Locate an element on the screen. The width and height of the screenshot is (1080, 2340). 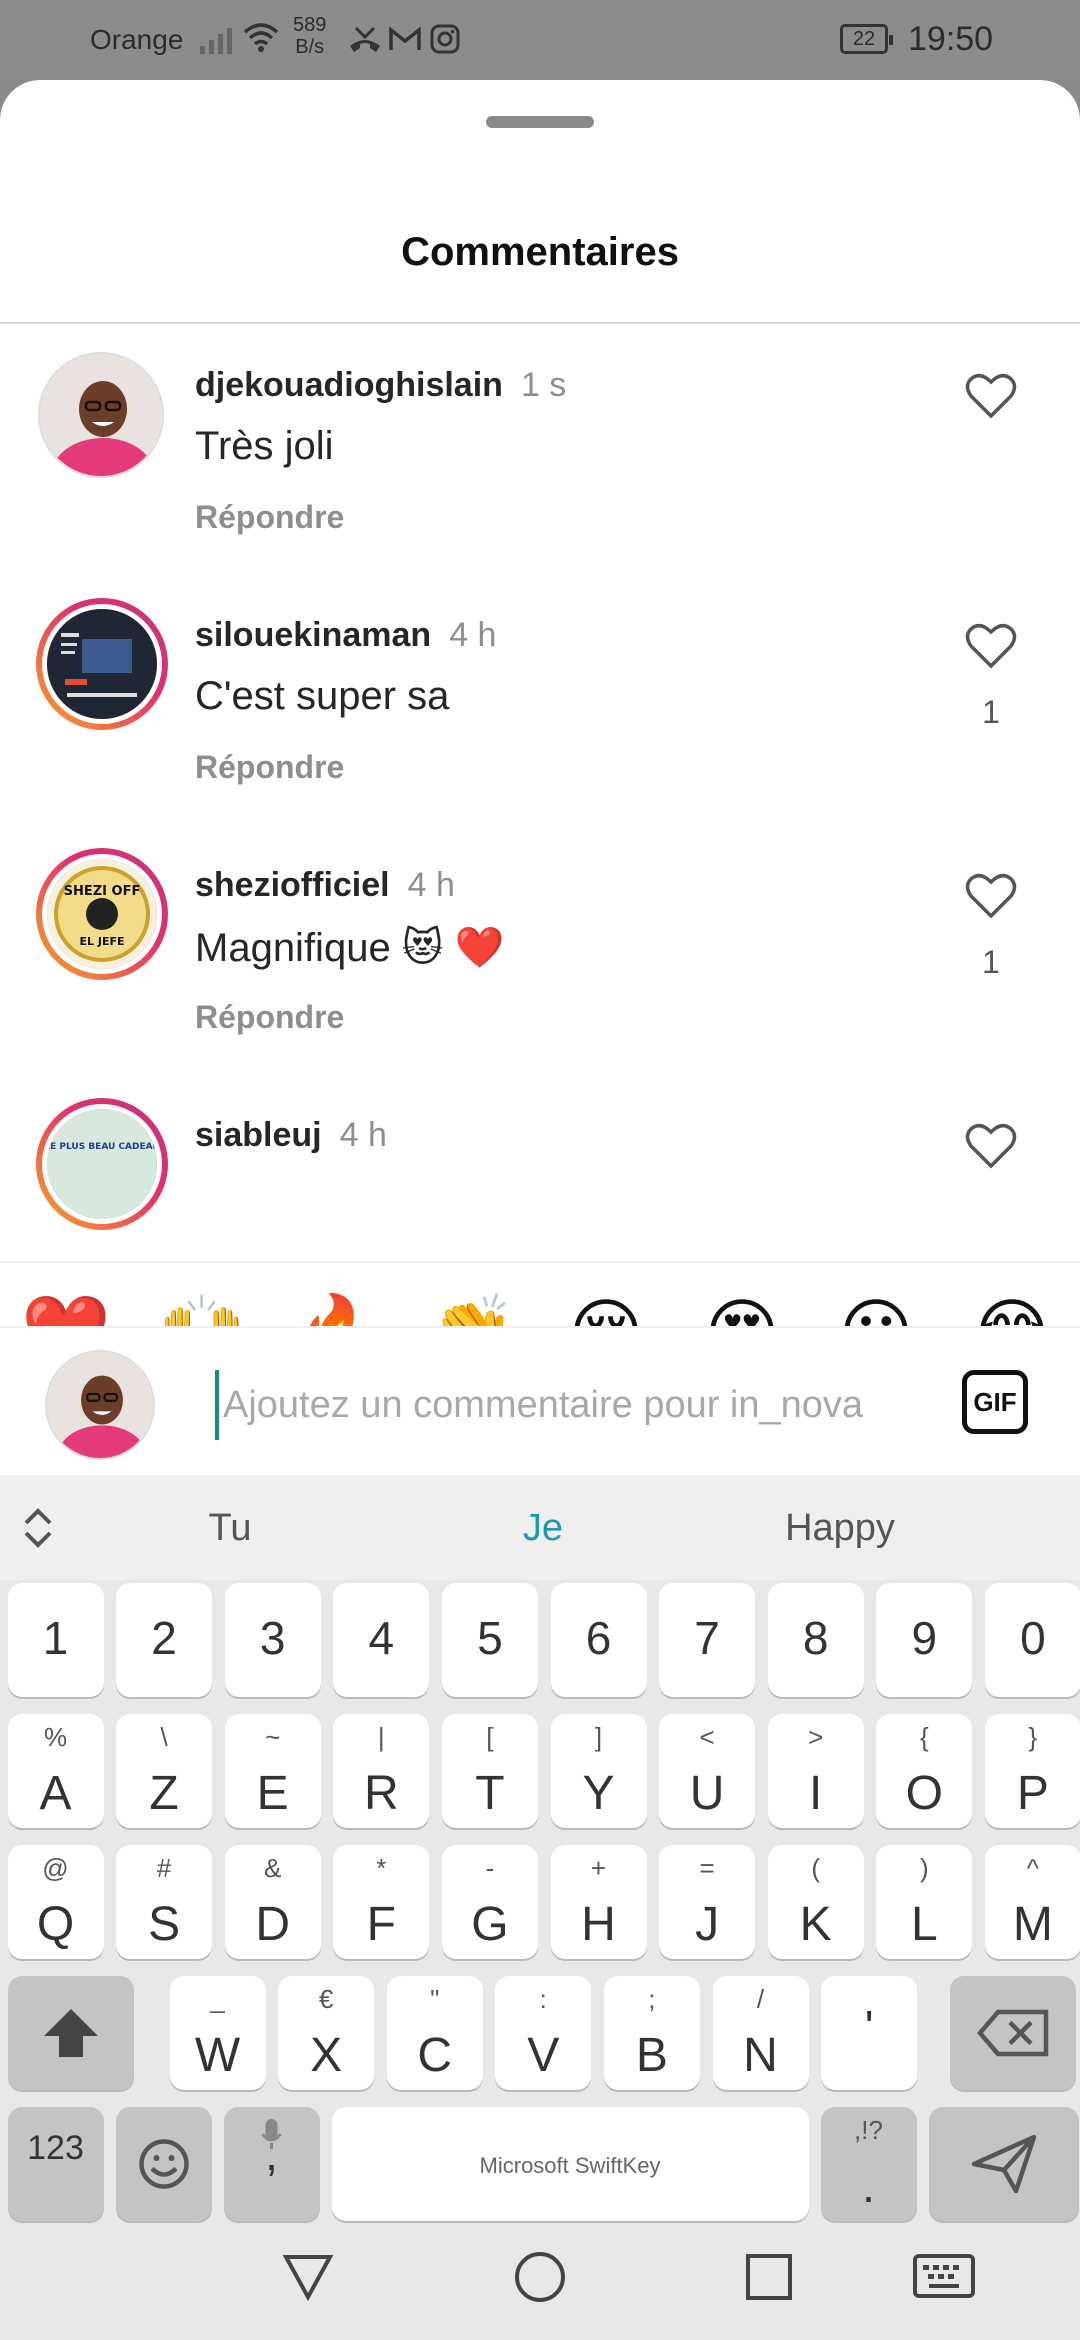
key-label: 1 is located at coordinates (55, 1638).